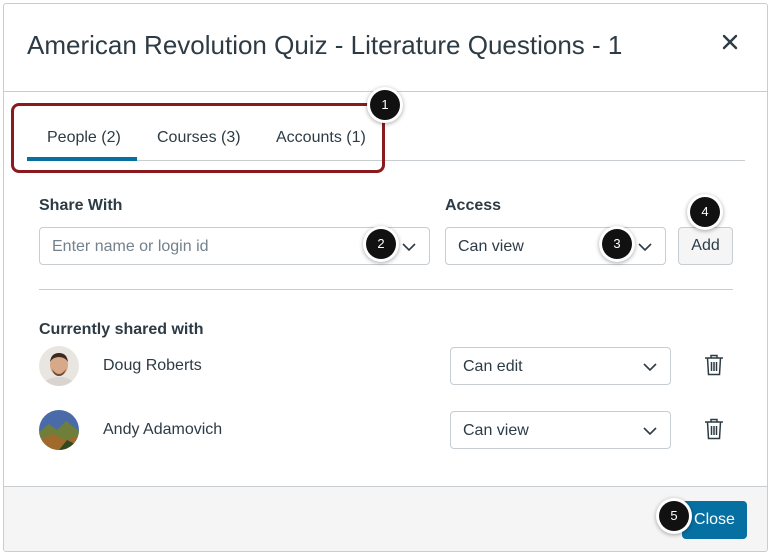 The width and height of the screenshot is (771, 555). Describe the element at coordinates (84, 138) in the screenshot. I see `tab-people: People (2)` at that location.